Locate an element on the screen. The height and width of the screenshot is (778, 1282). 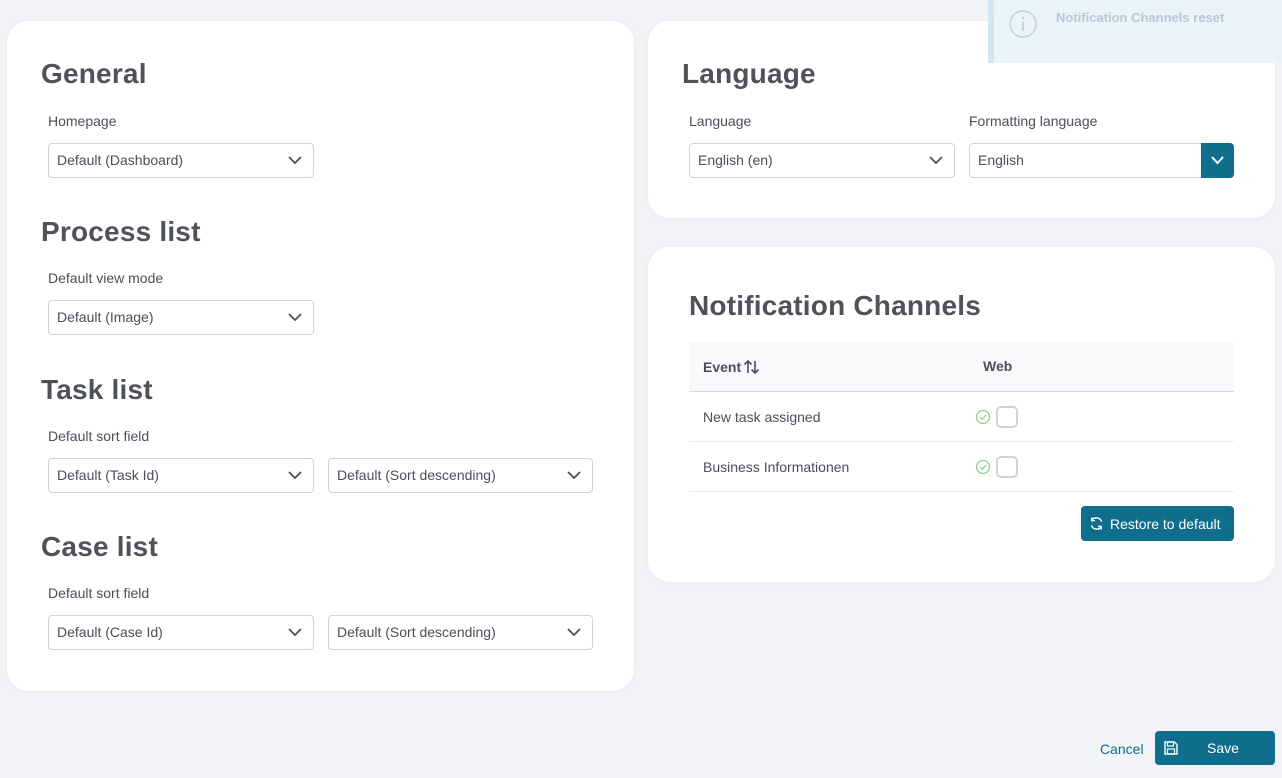
task-sort-field-value: Default (Task Id) is located at coordinates (108, 475).